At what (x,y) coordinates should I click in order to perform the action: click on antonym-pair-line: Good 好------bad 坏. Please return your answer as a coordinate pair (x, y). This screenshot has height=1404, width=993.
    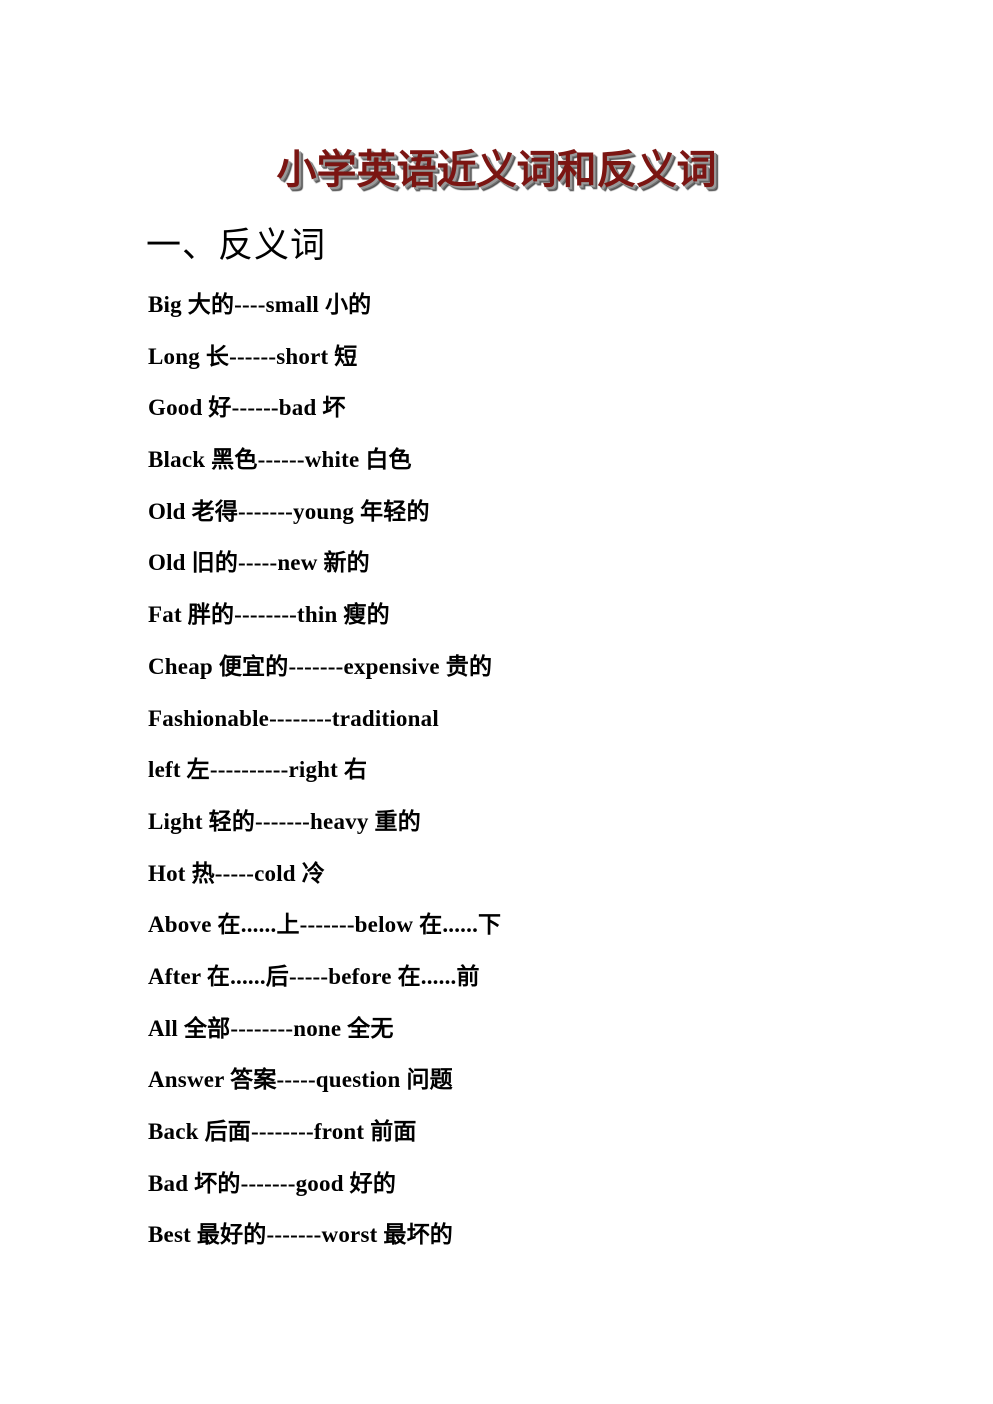
    Looking at the image, I should click on (247, 408).